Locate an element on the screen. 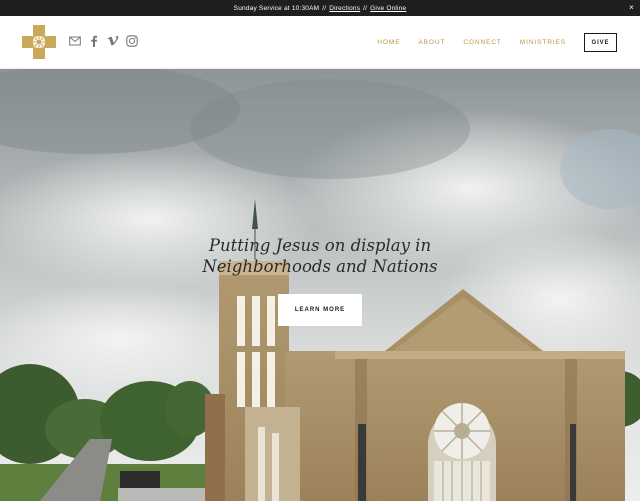  give-online-link: Give Online is located at coordinates (388, 8).